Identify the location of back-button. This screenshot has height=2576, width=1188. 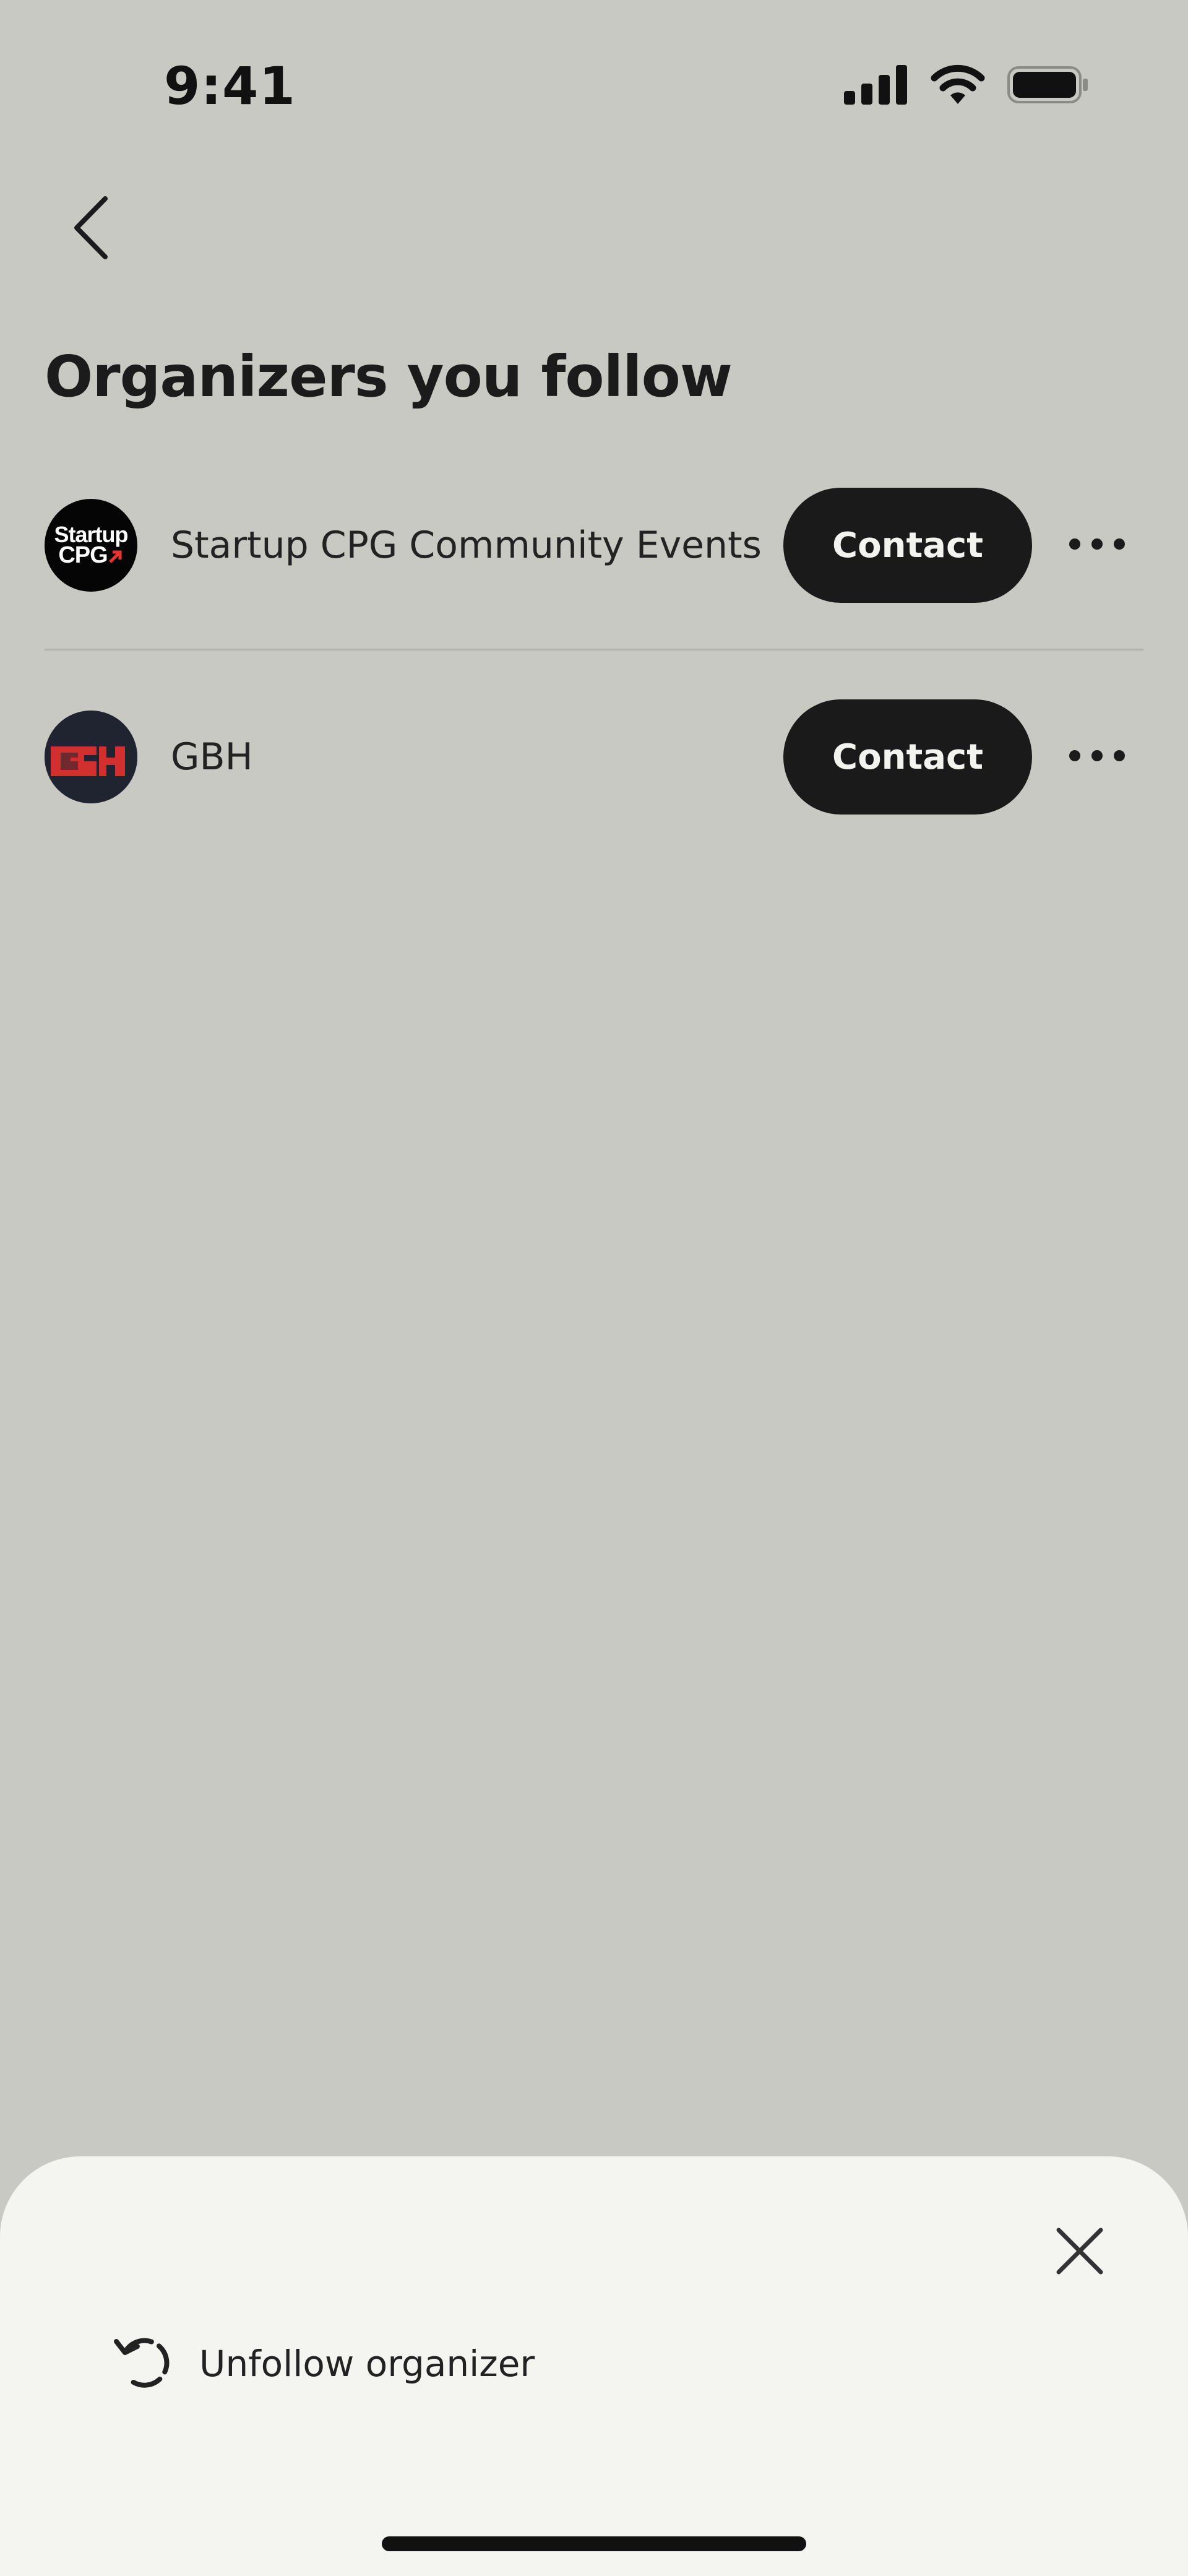
(91, 229).